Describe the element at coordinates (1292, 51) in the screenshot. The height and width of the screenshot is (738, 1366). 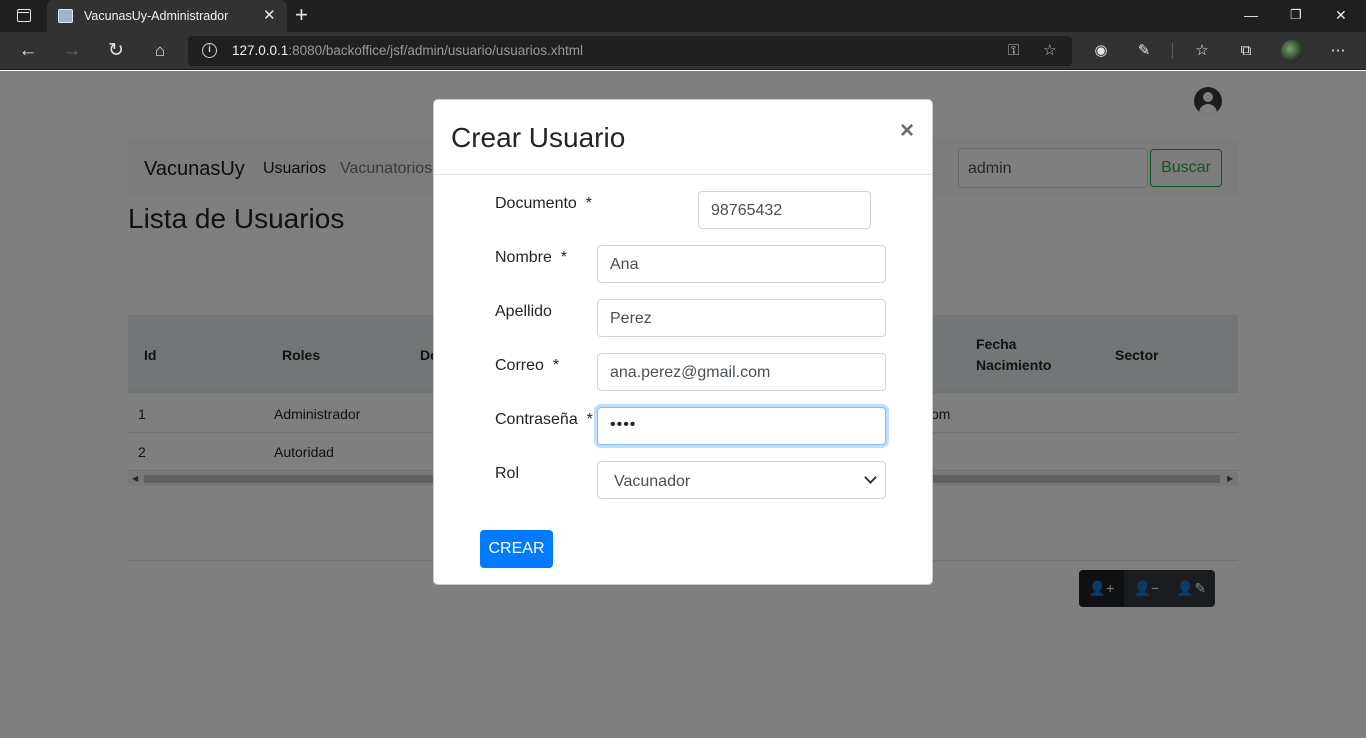
I see `browser-profile-avatar` at that location.